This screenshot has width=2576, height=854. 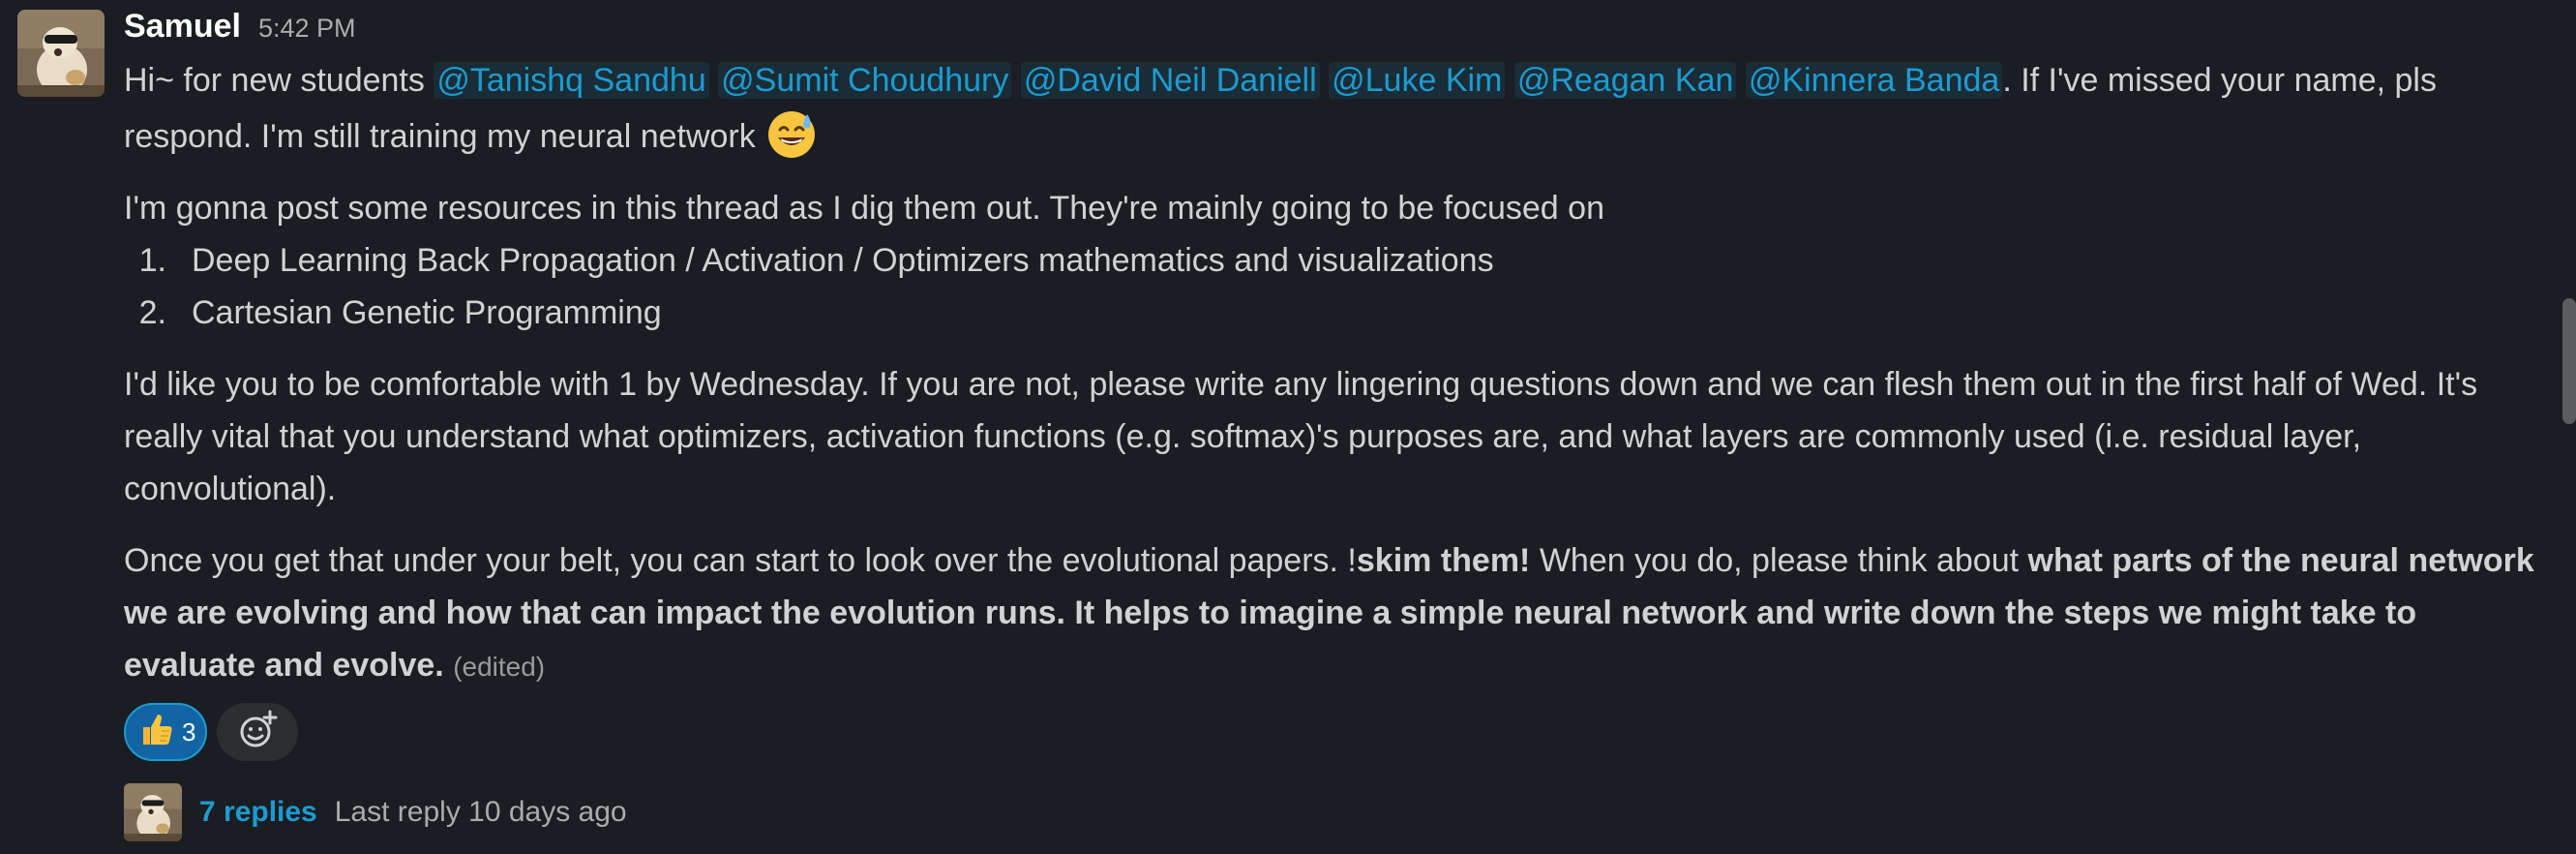 What do you see at coordinates (152, 260) in the screenshot?
I see `list-item-number: 1.` at bounding box center [152, 260].